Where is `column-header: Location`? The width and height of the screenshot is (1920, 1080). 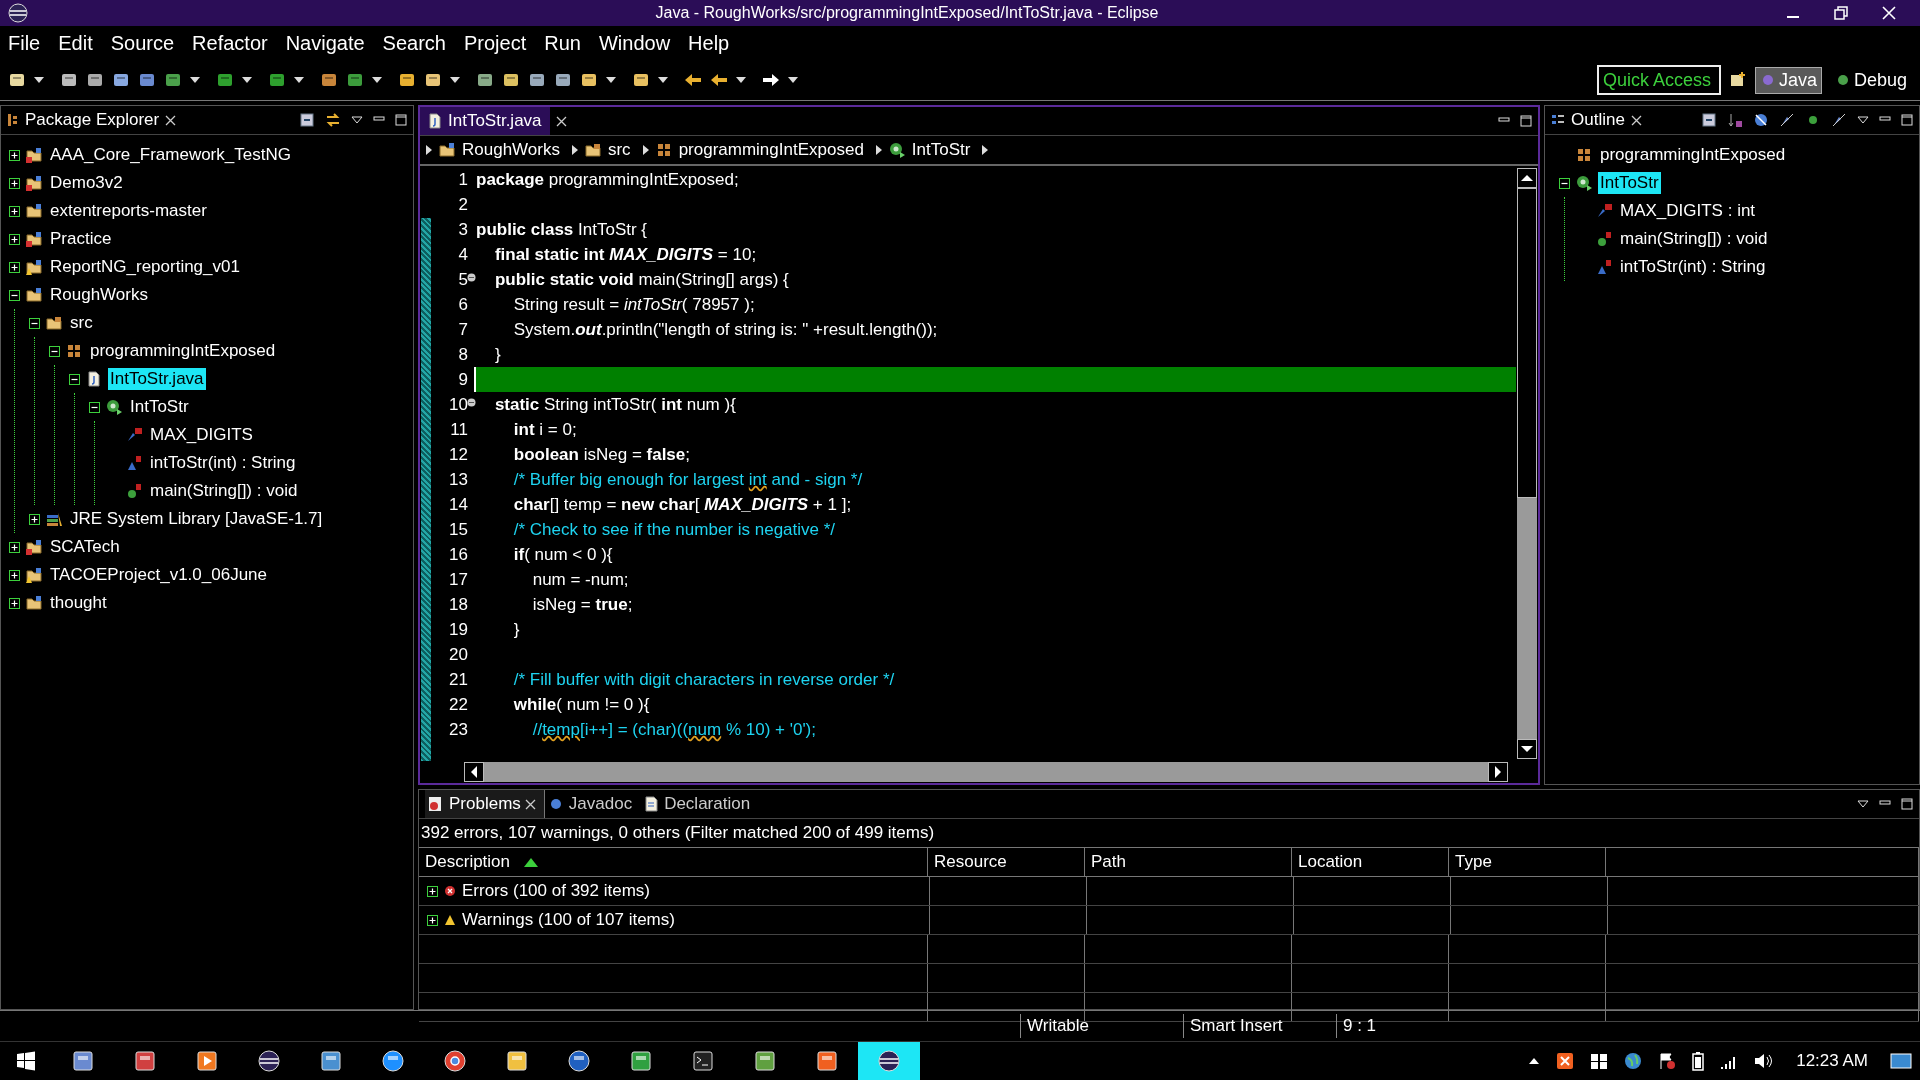 column-header: Location is located at coordinates (1370, 862).